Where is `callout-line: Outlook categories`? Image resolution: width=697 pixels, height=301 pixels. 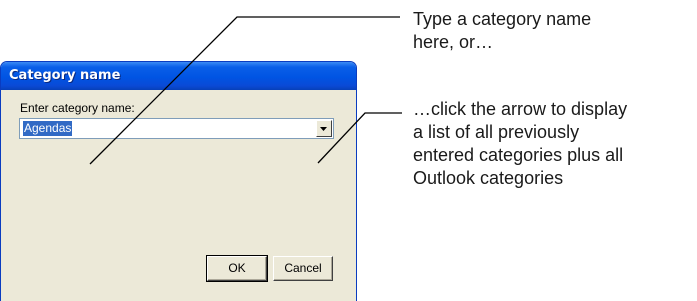 callout-line: Outlook categories is located at coordinates (488, 178).